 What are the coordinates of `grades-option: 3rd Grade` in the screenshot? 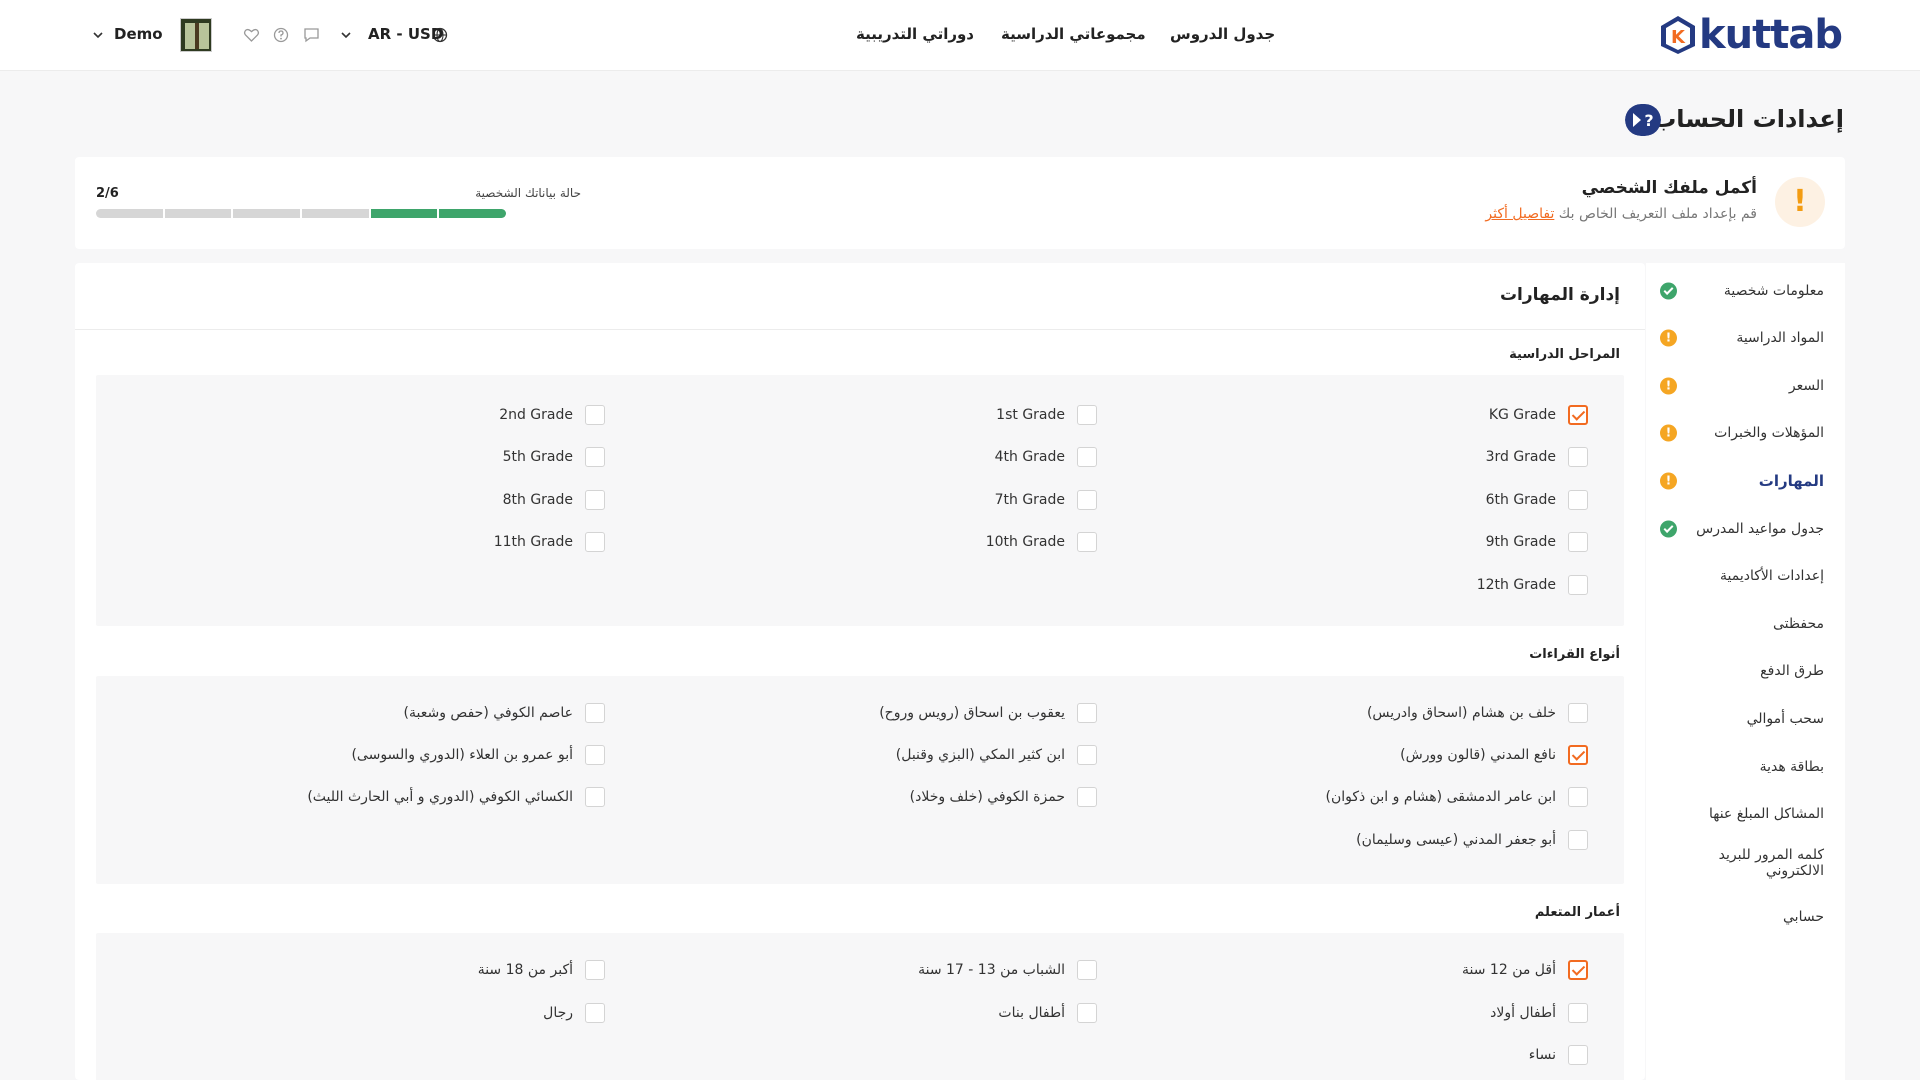 It's located at (1537, 457).